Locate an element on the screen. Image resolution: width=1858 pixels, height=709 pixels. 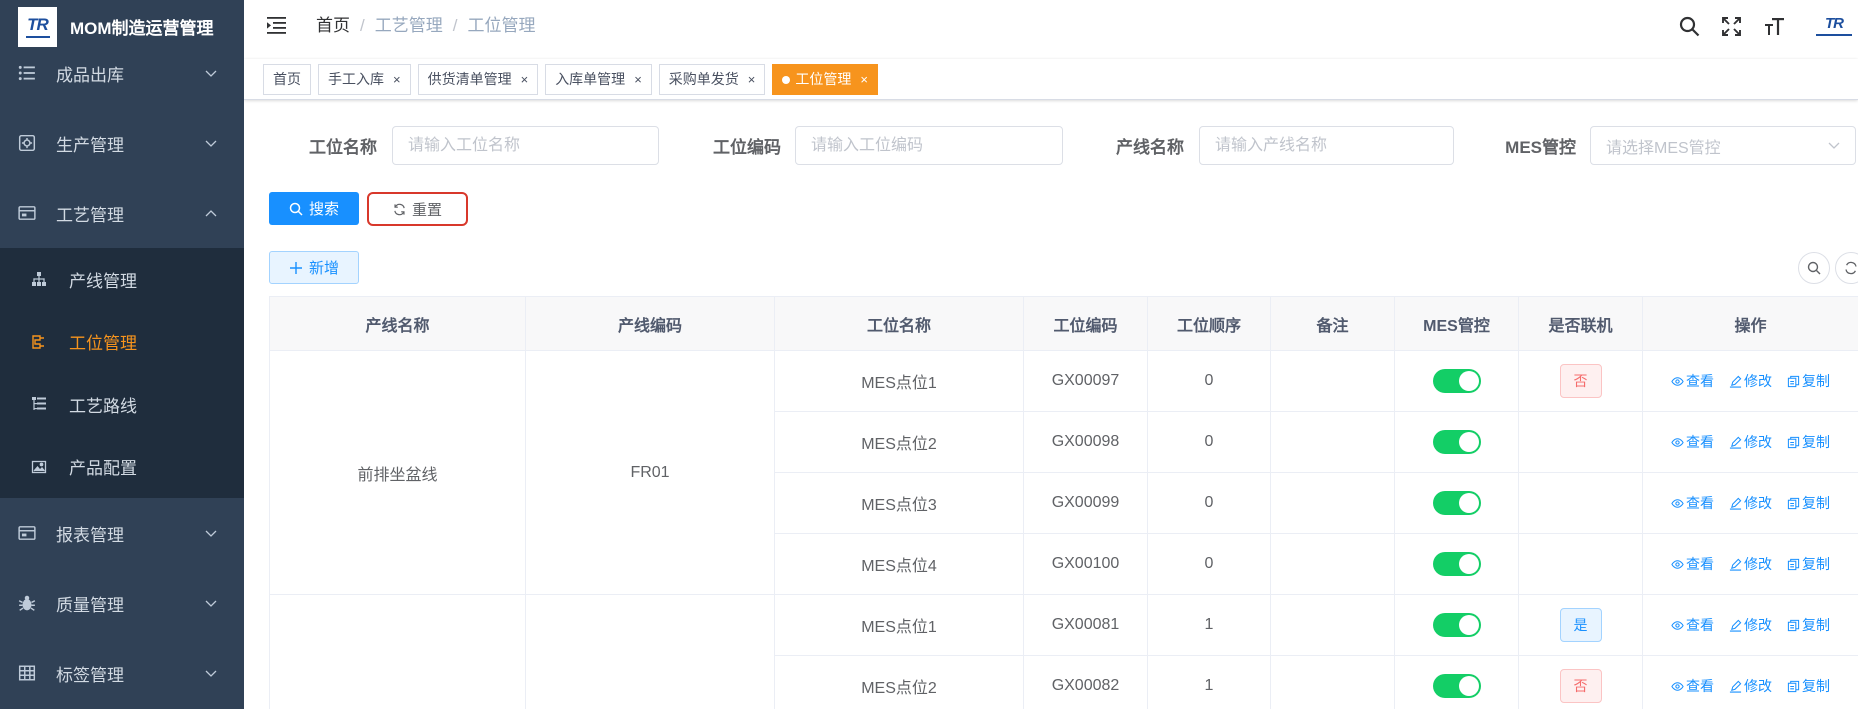
mes-control-select: 请选择MES管控 is located at coordinates (1723, 145).